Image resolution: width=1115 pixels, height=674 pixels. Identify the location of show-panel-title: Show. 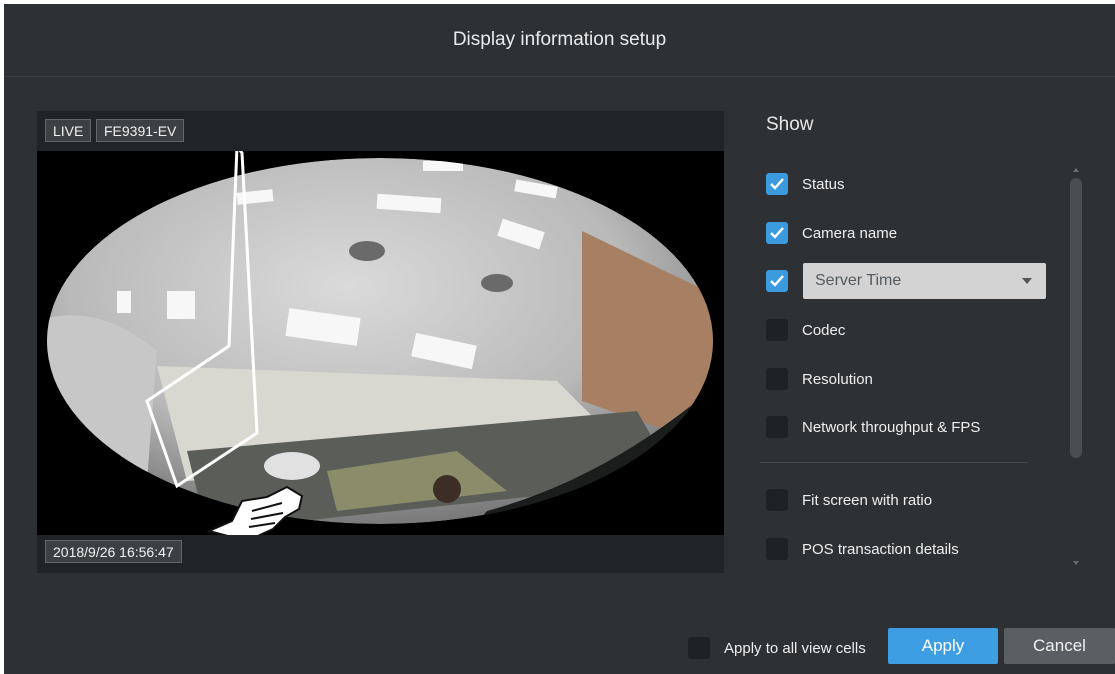
(790, 124).